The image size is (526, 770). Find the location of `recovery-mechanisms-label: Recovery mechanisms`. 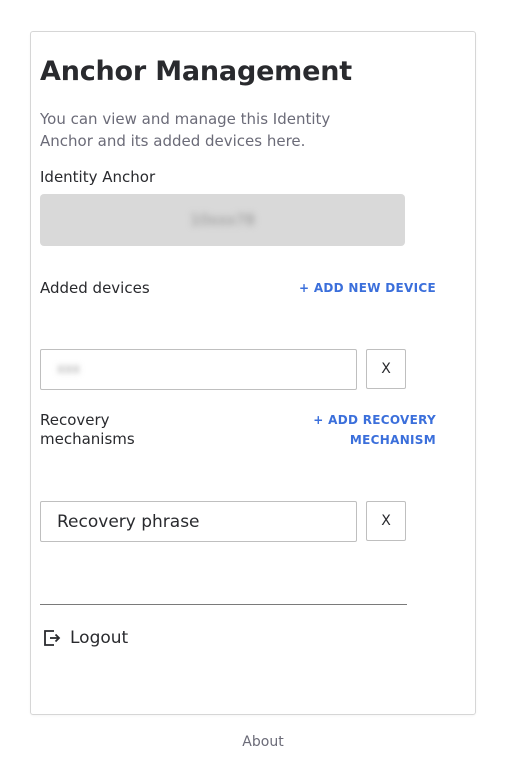

recovery-mechanisms-label: Recovery mechanisms is located at coordinates (87, 429).